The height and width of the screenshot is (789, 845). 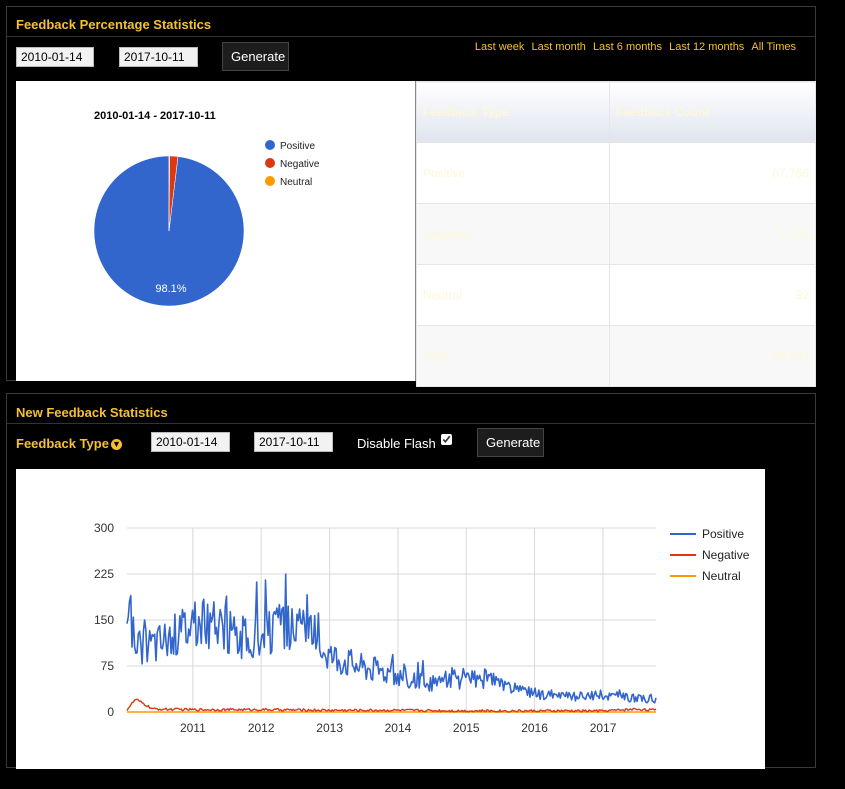 What do you see at coordinates (62, 443) in the screenshot?
I see `feedback-type-label: Feedback Type` at bounding box center [62, 443].